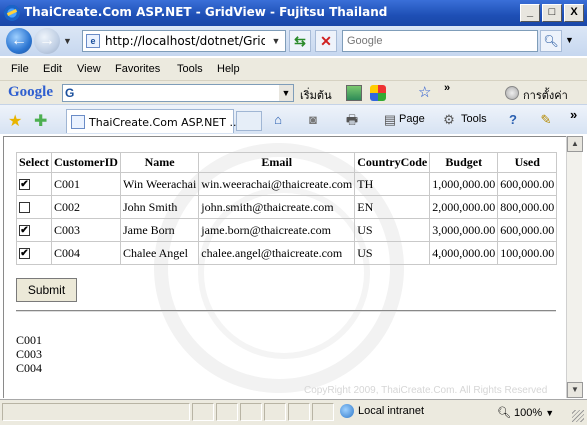  What do you see at coordinates (276, 41) in the screenshot?
I see `address-dropdown-icon: ▼` at bounding box center [276, 41].